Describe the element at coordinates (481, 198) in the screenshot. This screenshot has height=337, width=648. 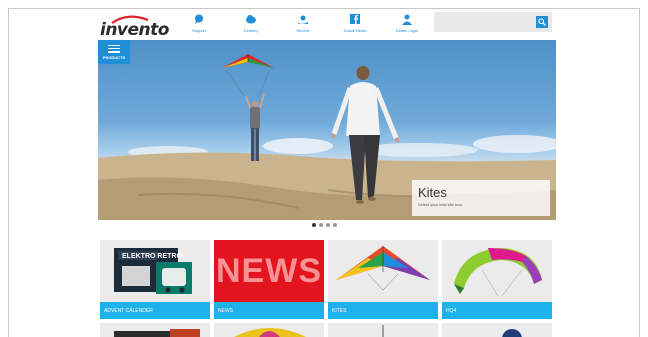
I see `hero-caption: Kites Select your new kite now` at that location.